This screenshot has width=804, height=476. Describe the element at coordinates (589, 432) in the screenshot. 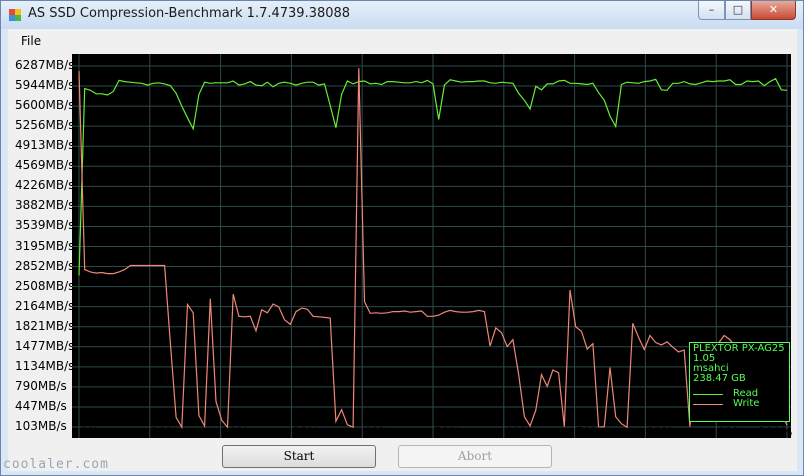

I see `x-tick-label: 70%` at that location.